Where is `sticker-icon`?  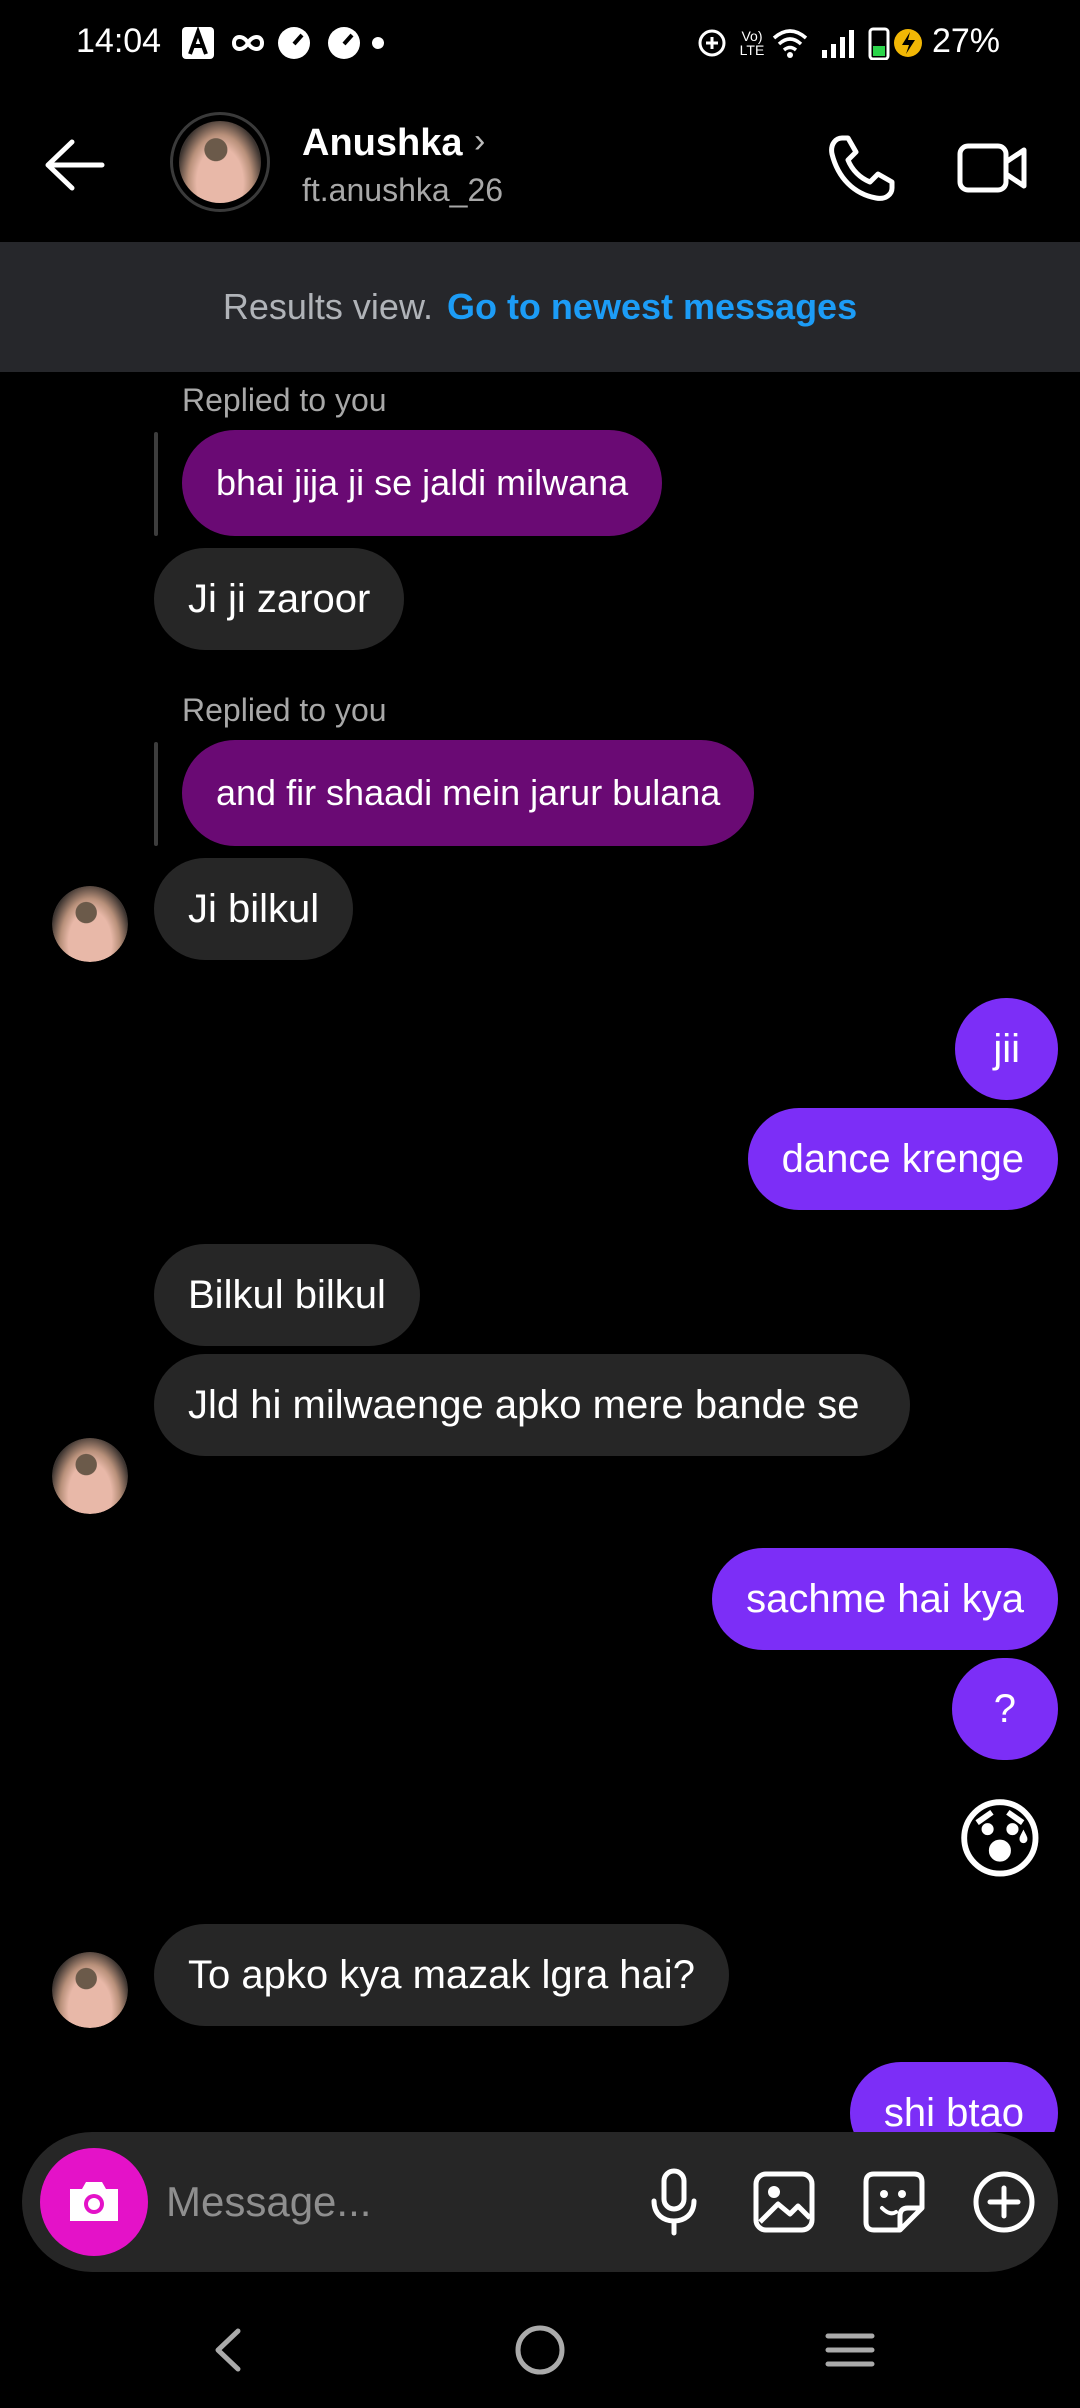
sticker-icon is located at coordinates (894, 2202).